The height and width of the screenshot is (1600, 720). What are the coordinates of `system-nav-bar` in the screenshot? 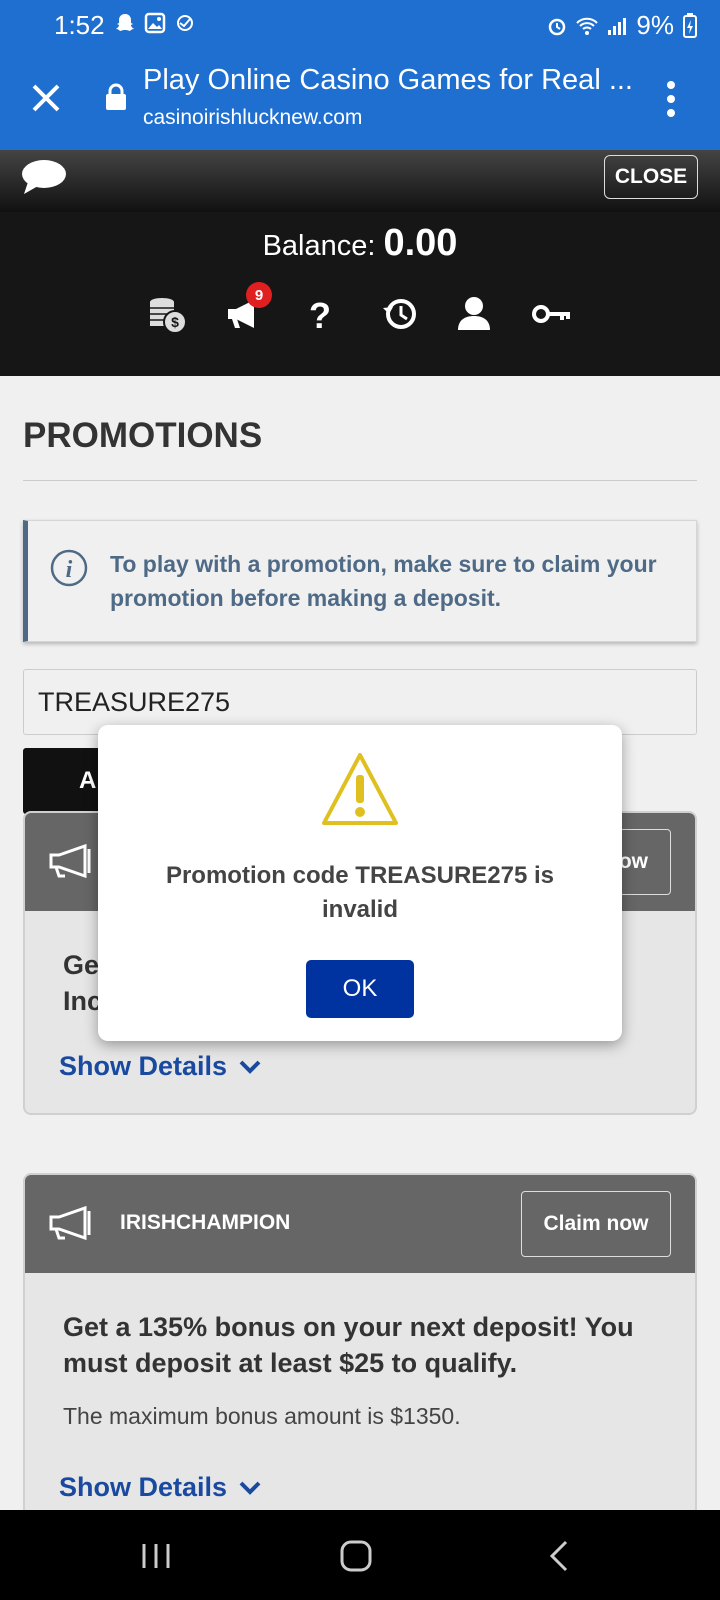 It's located at (360, 1555).